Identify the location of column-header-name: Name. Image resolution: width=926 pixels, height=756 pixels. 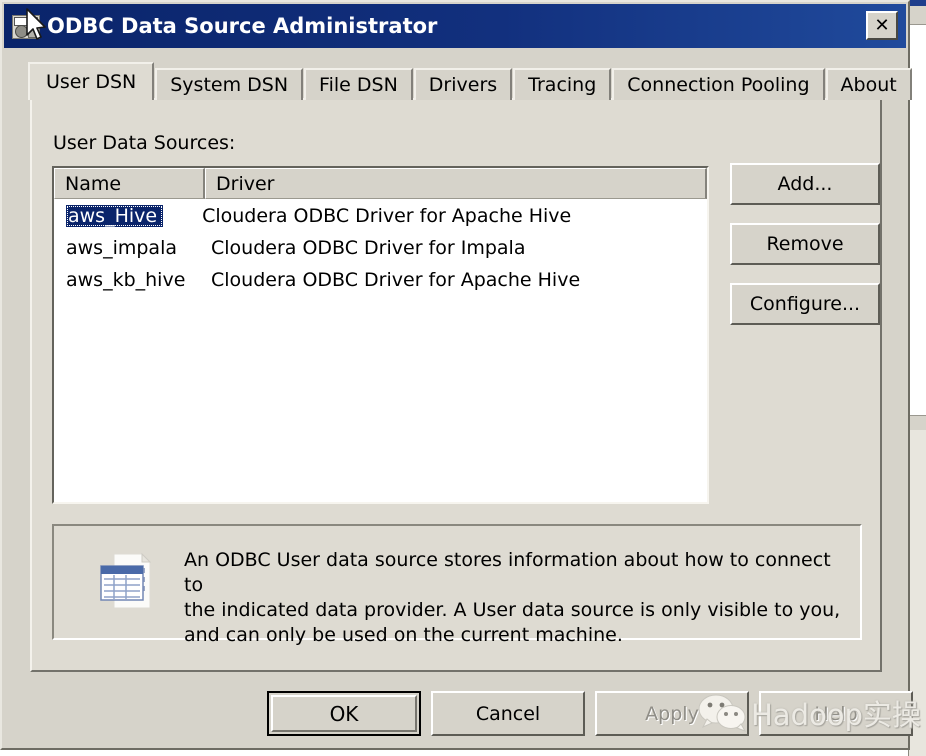
(129, 183).